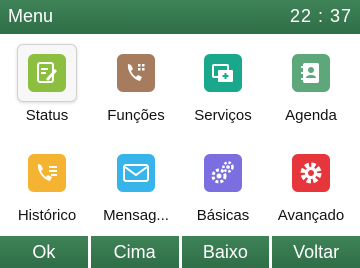 This screenshot has height=268, width=360. What do you see at coordinates (311, 73) in the screenshot?
I see `contacts-book-icon` at bounding box center [311, 73].